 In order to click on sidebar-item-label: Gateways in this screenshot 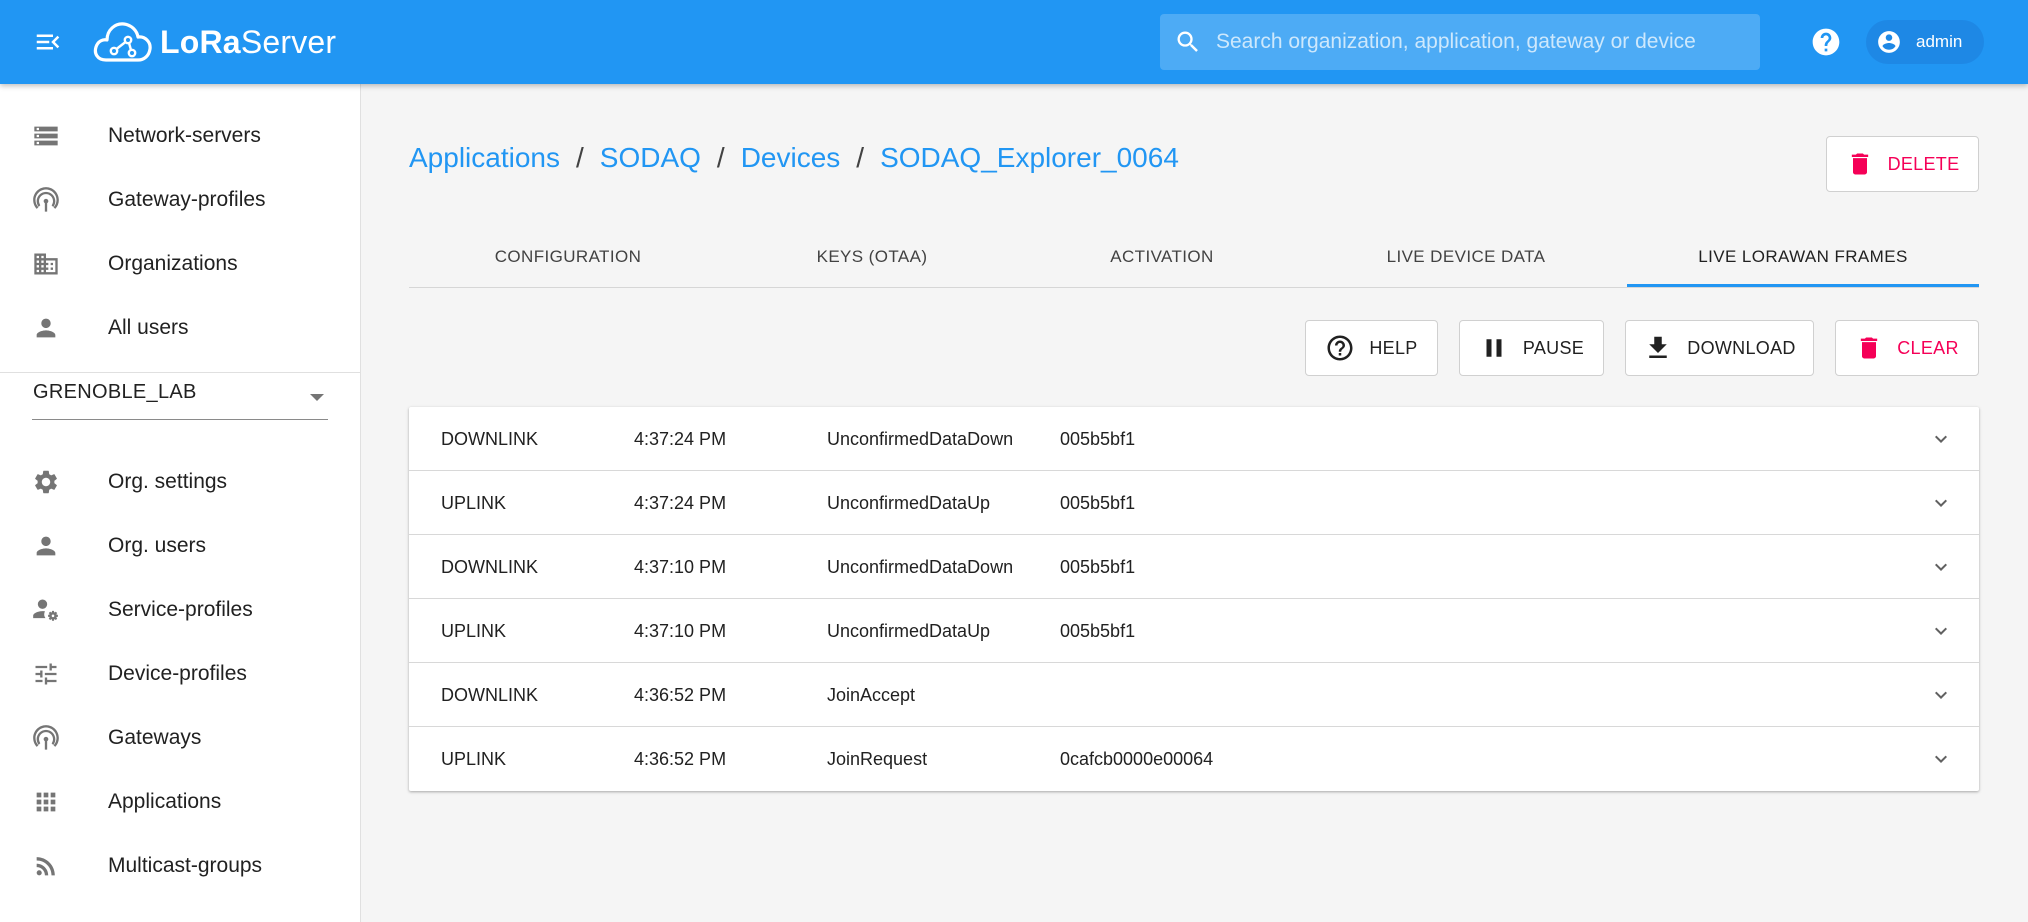, I will do `click(155, 737)`.